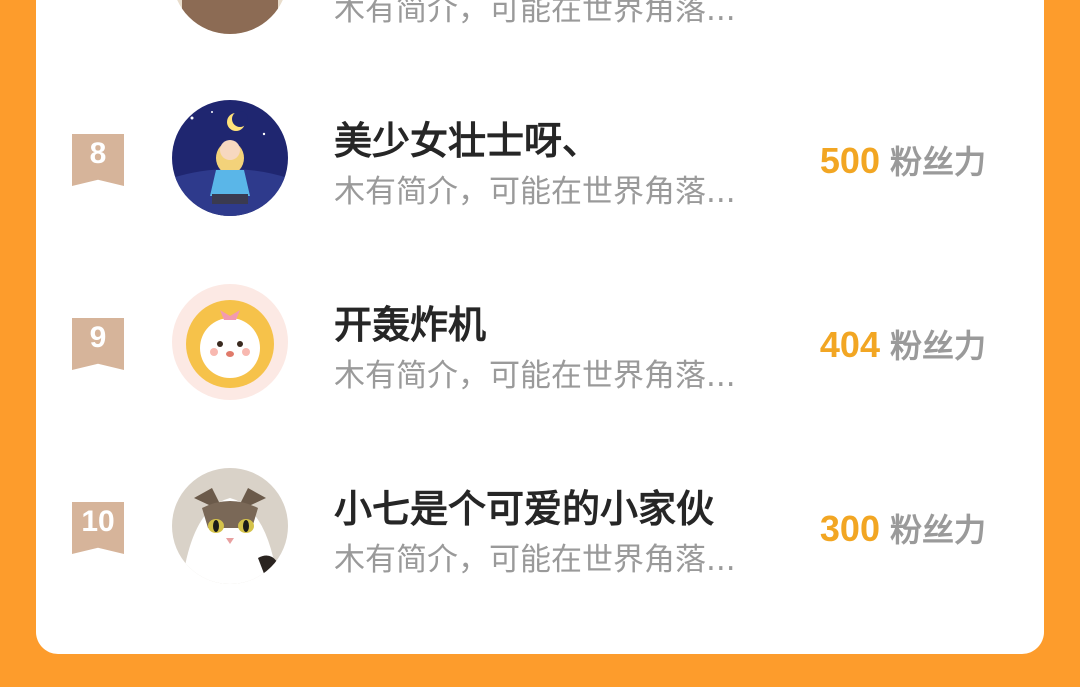 Image resolution: width=1080 pixels, height=687 pixels. I want to click on fans-score: 500 粉丝力, so click(903, 160).